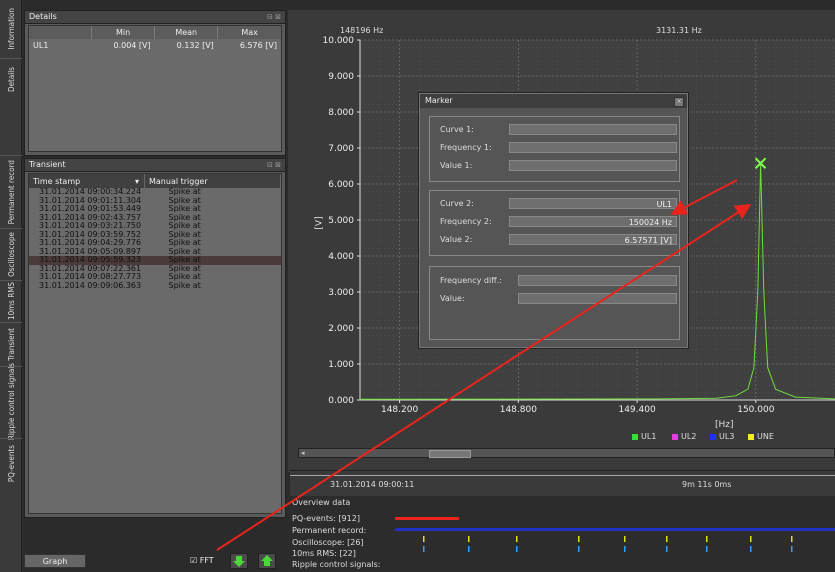 Image resolution: width=835 pixels, height=572 pixels. Describe the element at coordinates (341, 329) in the screenshot. I see `y-tick-label: 2.000` at that location.